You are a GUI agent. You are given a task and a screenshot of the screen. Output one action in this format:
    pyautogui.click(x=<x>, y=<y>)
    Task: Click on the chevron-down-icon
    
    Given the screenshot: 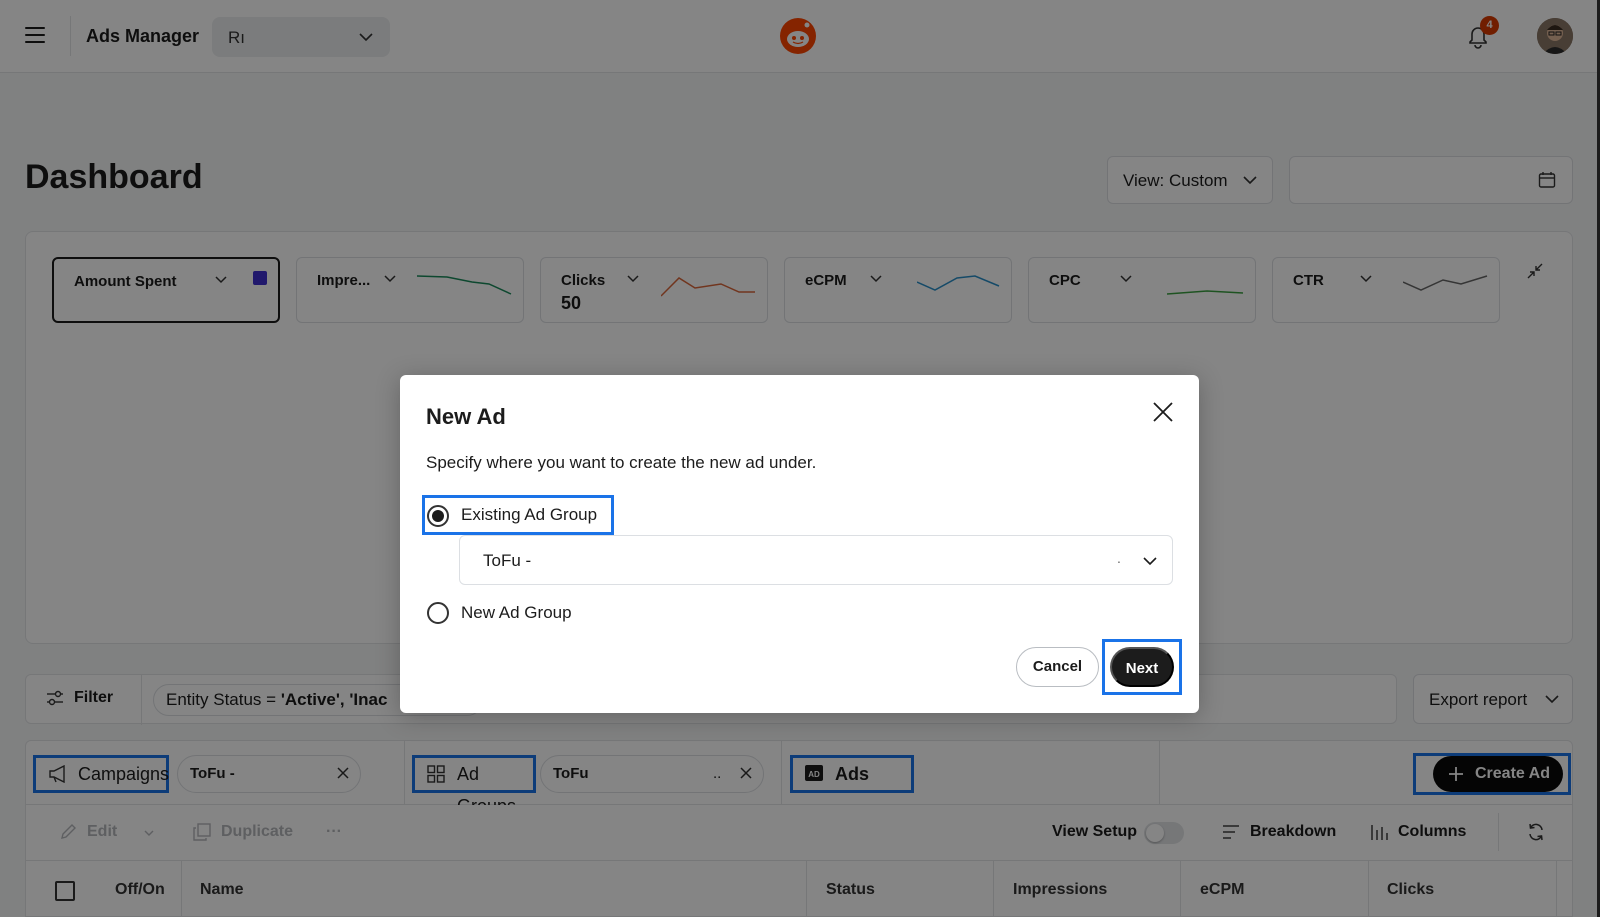 What is the action you would take?
    pyautogui.click(x=1150, y=561)
    